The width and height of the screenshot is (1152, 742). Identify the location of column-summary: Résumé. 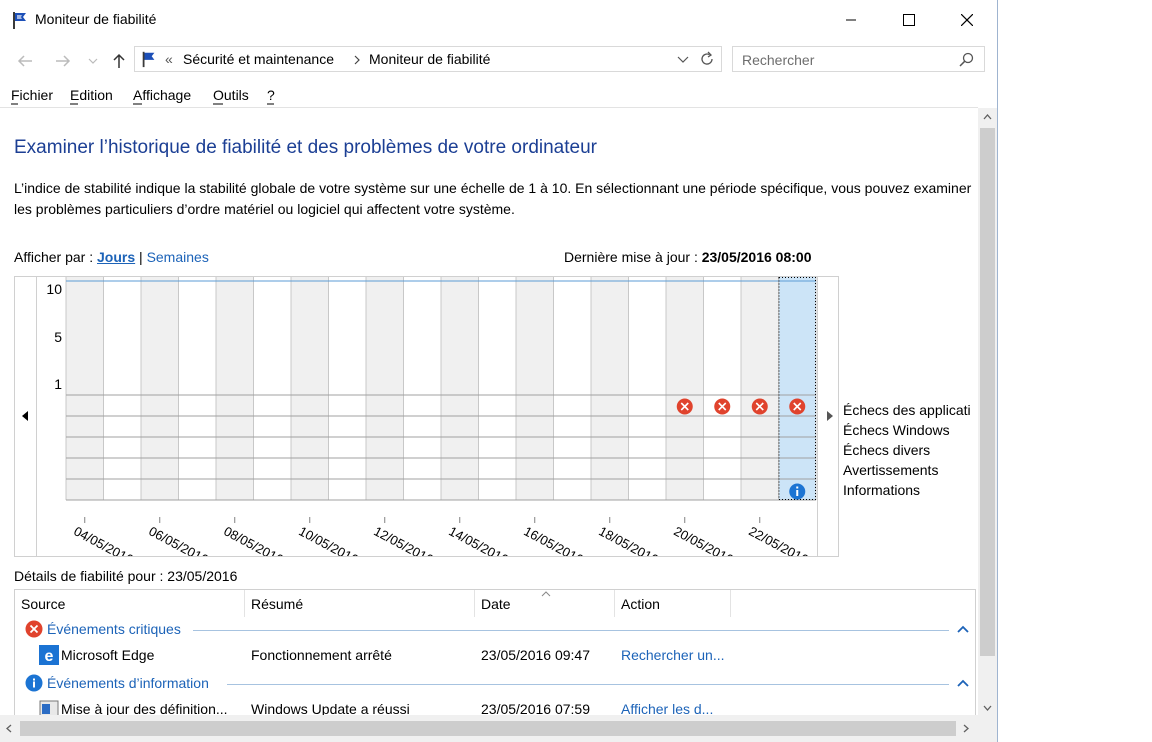
(360, 603).